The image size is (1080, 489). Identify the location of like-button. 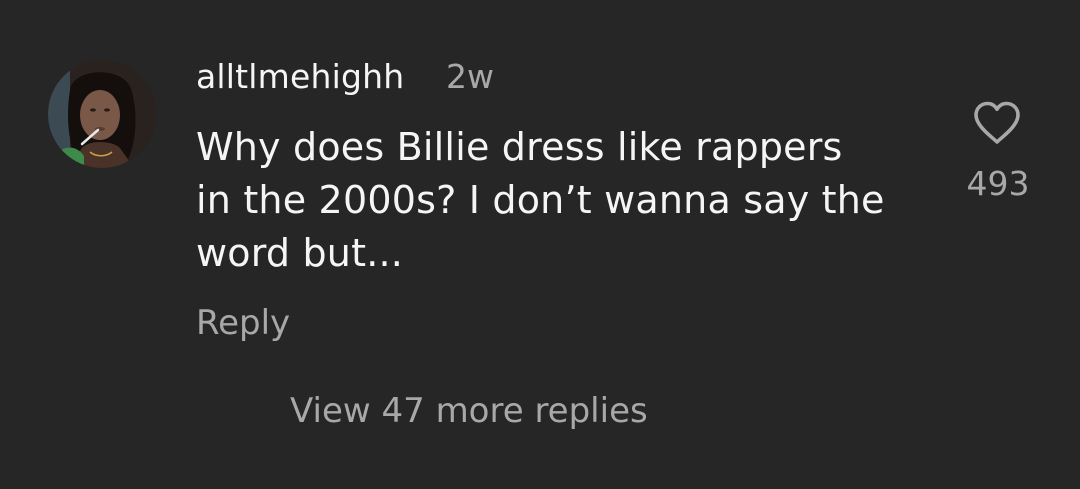
(997, 123).